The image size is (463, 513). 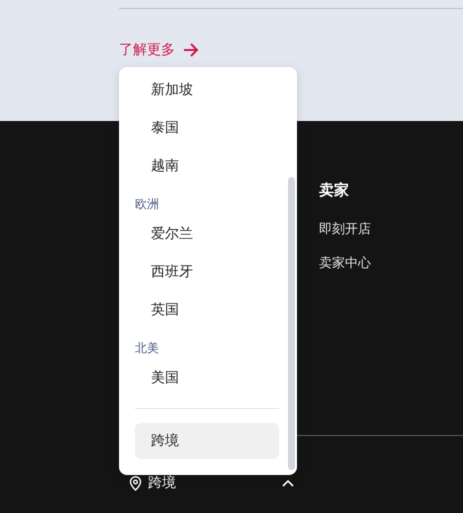 I want to click on learn-more-link: 了解更多, so click(x=159, y=50).